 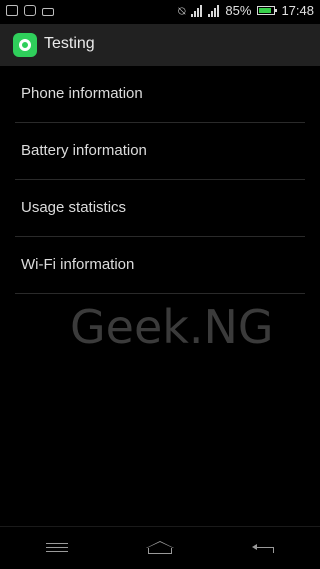 What do you see at coordinates (160, 45) in the screenshot?
I see `action-bar: Testing` at bounding box center [160, 45].